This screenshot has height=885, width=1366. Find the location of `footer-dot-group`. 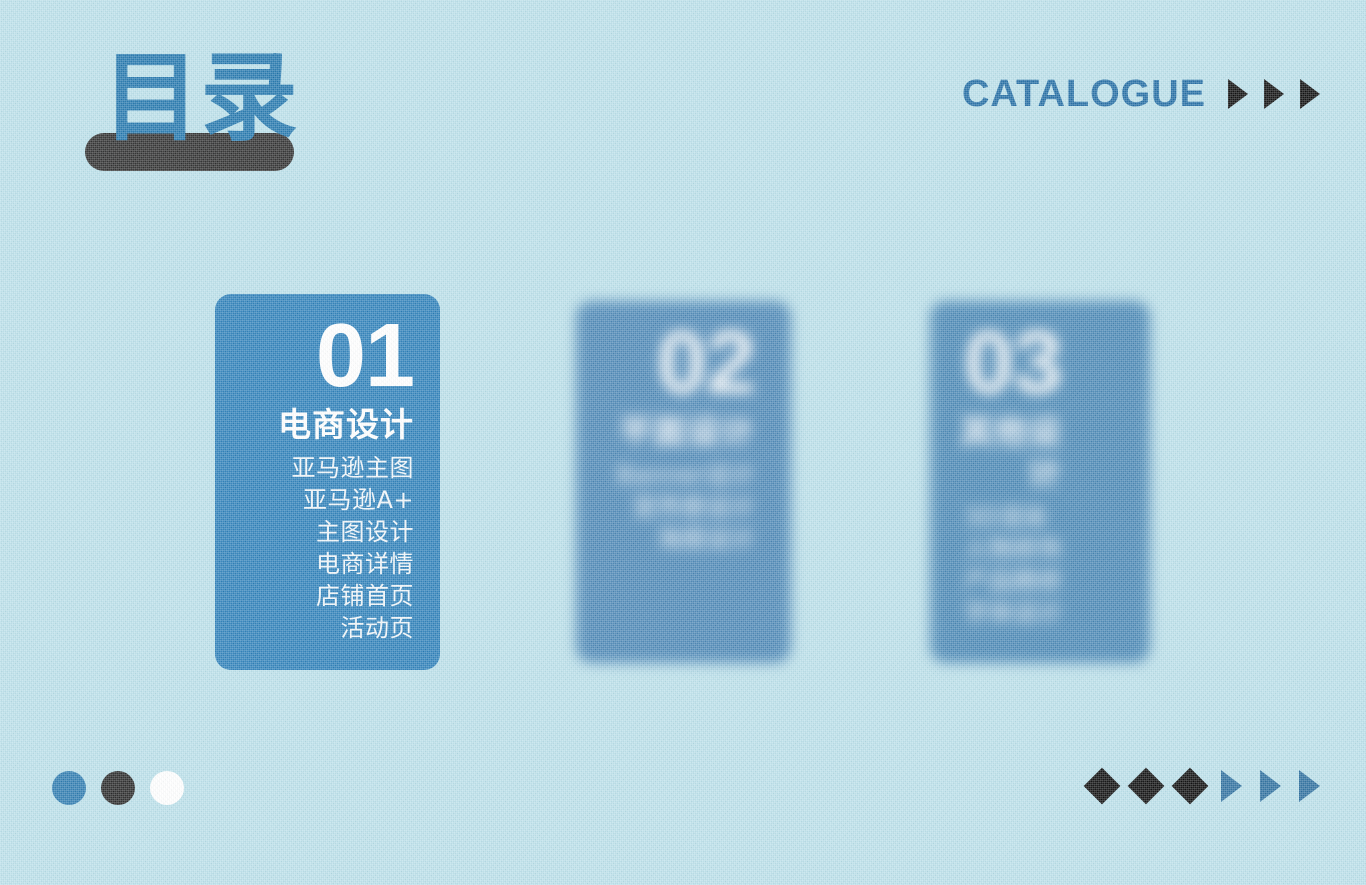

footer-dot-group is located at coordinates (118, 788).